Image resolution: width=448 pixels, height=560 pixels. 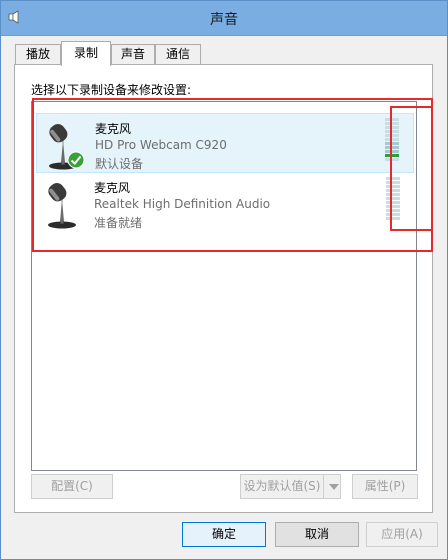 I want to click on instruction-label: 选择以下录制设备来修改设置:, so click(x=111, y=90).